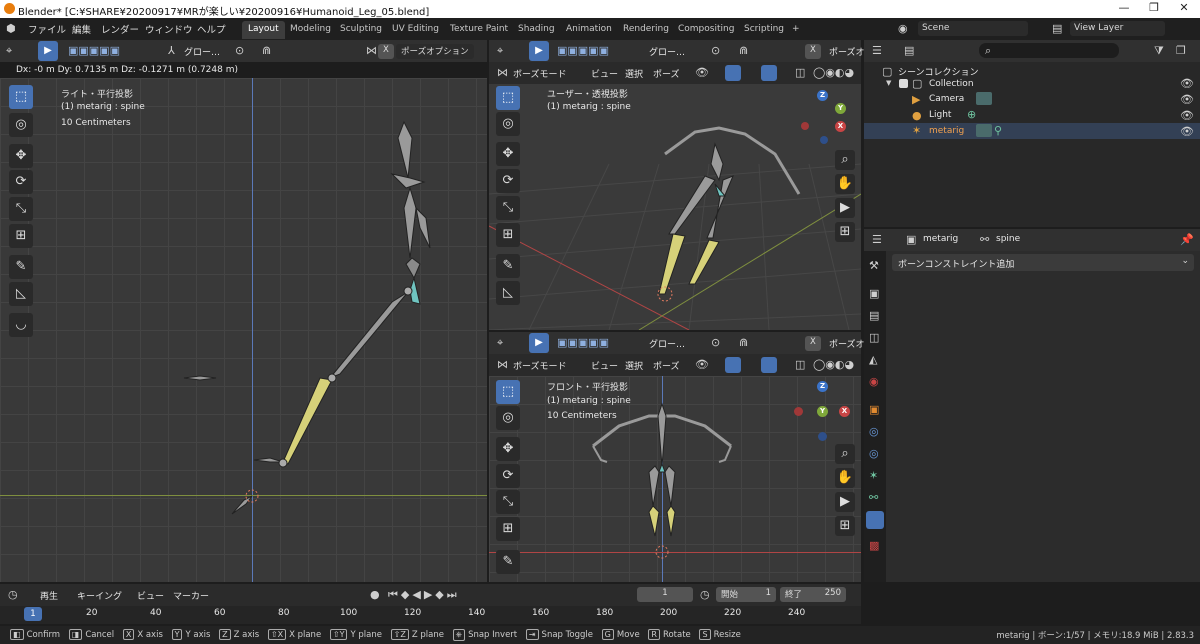 The image size is (1200, 644). I want to click on scale-tool-icon: ⤡, so click(508, 502).